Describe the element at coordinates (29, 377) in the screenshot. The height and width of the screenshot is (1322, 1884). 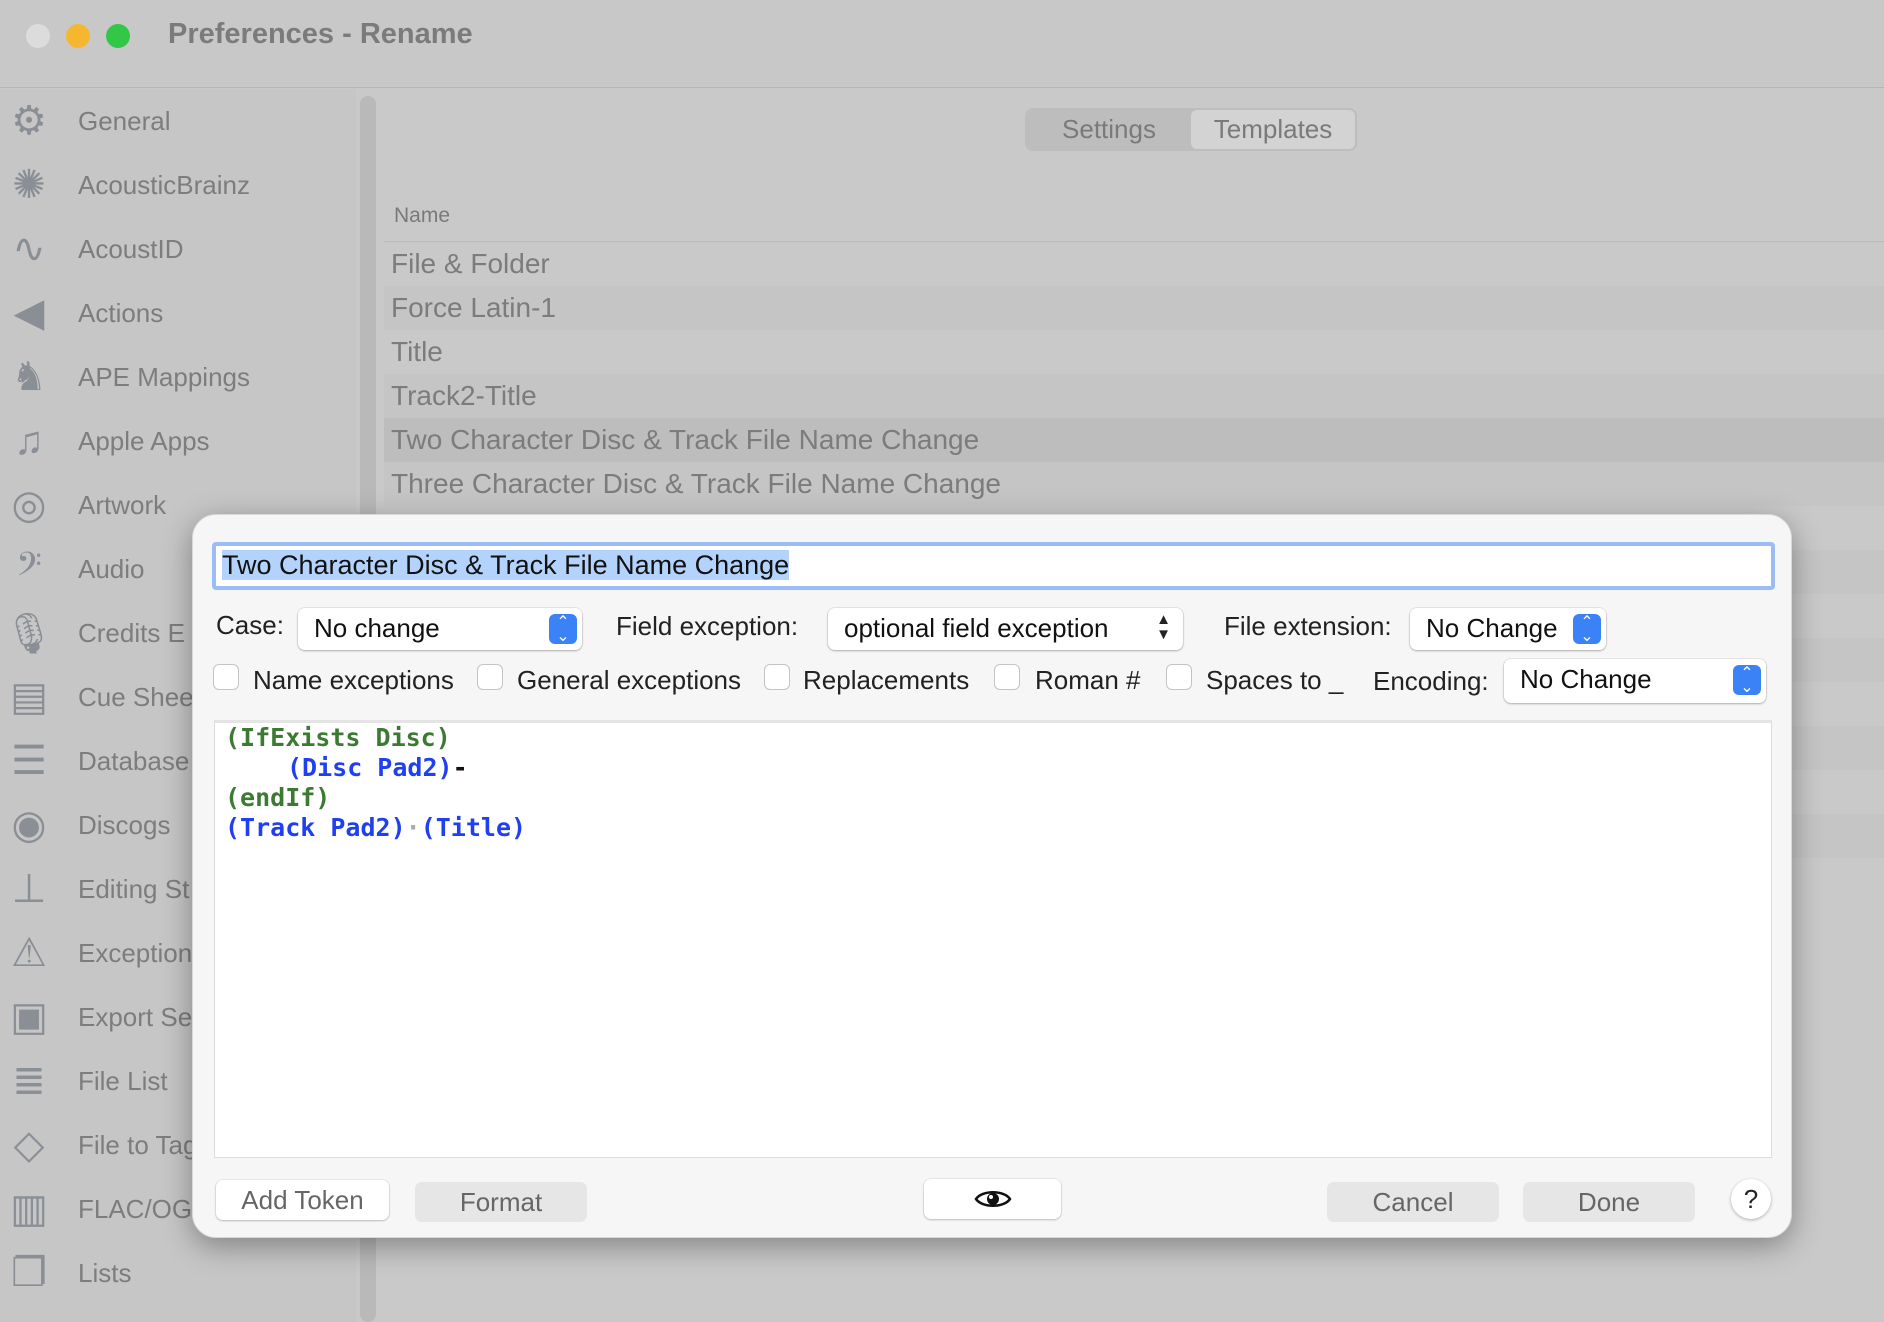
I see `ape-icon: ♞` at that location.